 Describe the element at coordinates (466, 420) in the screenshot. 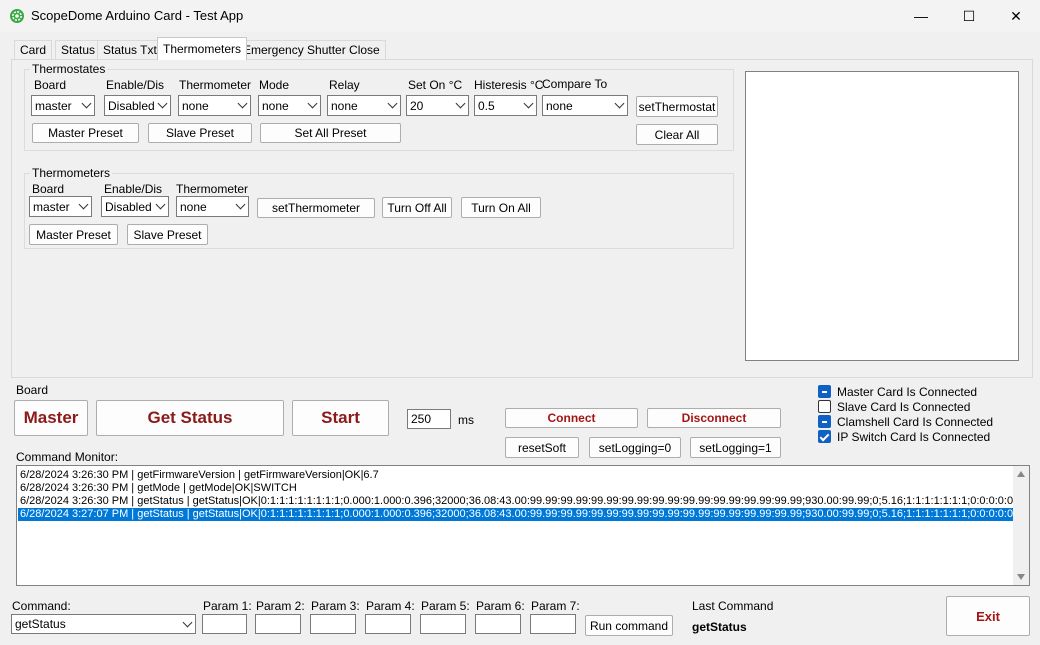

I see `interval-unit-label: ms` at that location.